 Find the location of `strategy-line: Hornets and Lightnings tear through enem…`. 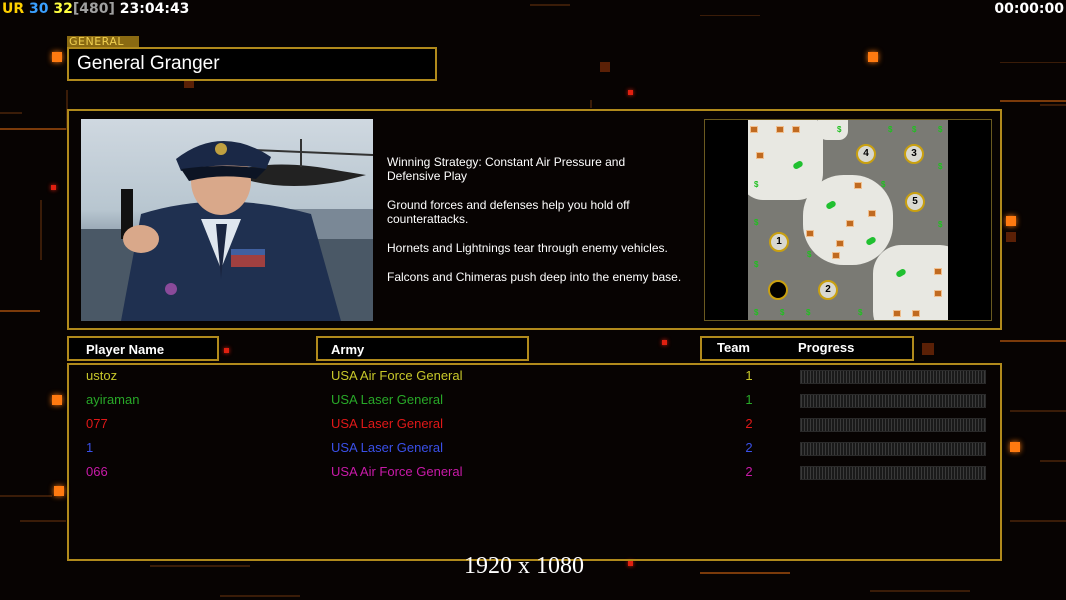

strategy-line: Hornets and Lightnings tear through enem… is located at coordinates (527, 248).